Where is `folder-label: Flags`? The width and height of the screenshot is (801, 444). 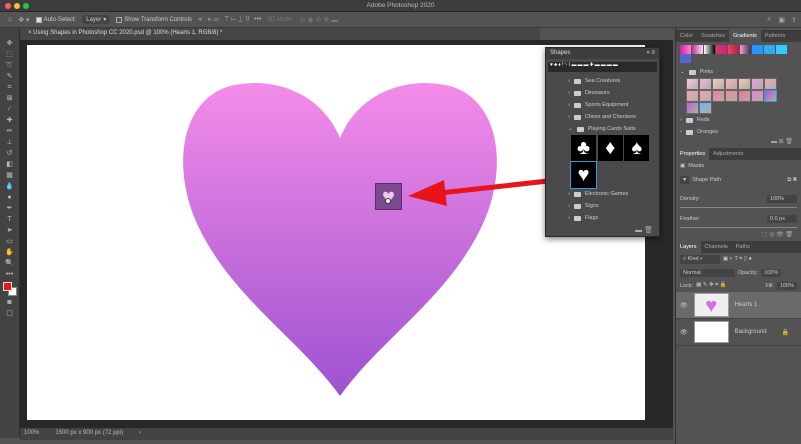 folder-label: Flags is located at coordinates (591, 218).